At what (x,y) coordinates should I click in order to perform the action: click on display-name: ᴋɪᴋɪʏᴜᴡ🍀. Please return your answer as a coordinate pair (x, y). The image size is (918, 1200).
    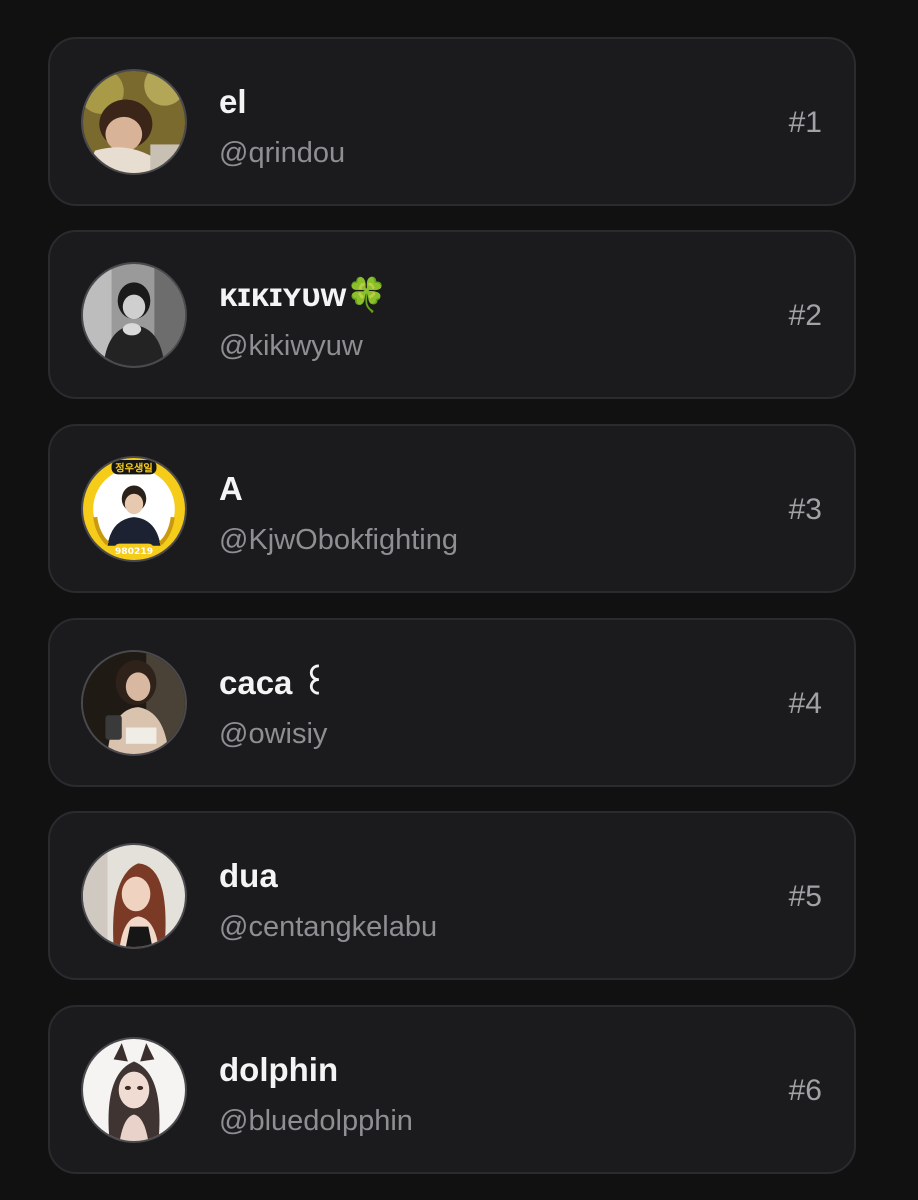
    Looking at the image, I should click on (303, 294).